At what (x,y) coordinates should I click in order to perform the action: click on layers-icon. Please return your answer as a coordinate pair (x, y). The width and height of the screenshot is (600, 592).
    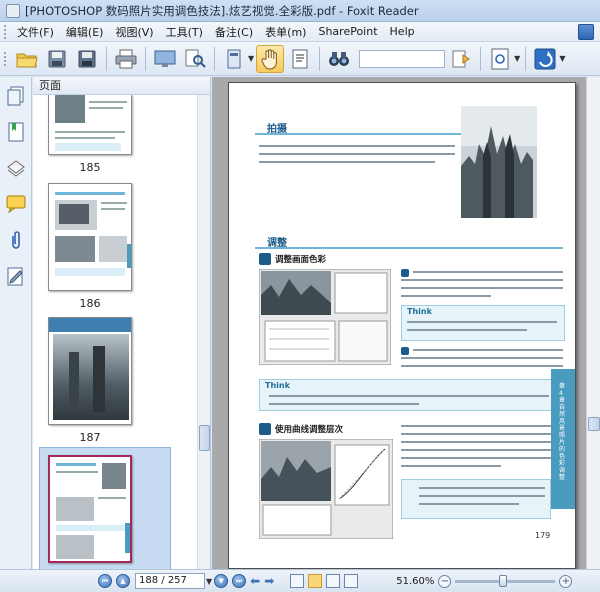
    Looking at the image, I should click on (16, 168).